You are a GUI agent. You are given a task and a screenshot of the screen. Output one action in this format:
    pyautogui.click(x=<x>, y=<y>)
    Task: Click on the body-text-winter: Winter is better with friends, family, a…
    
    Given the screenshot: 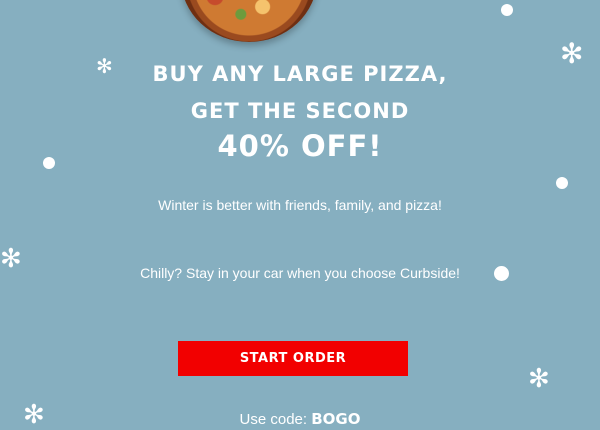 What is the action you would take?
    pyautogui.click(x=300, y=205)
    